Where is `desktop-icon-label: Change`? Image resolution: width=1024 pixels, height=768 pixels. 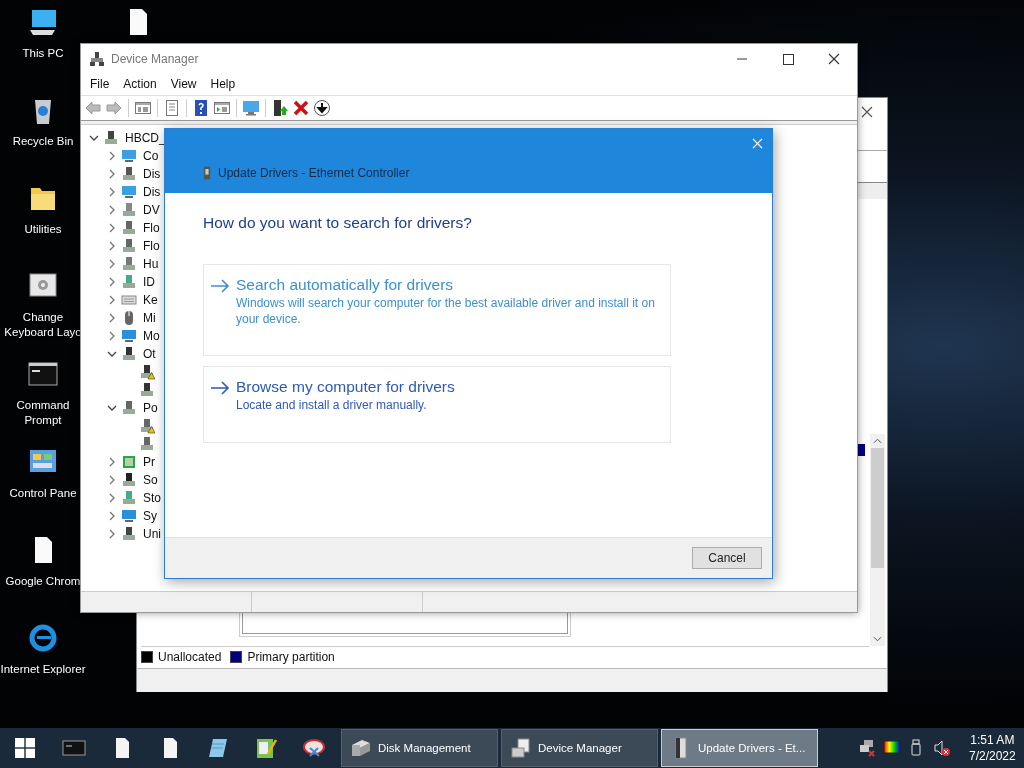
desktop-icon-label: Change is located at coordinates (43, 317).